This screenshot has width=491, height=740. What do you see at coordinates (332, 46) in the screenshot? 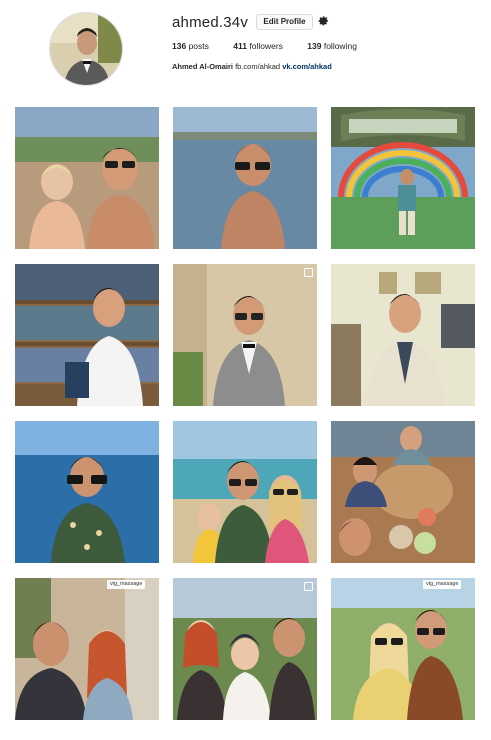
I see `following-count: 139 following` at bounding box center [332, 46].